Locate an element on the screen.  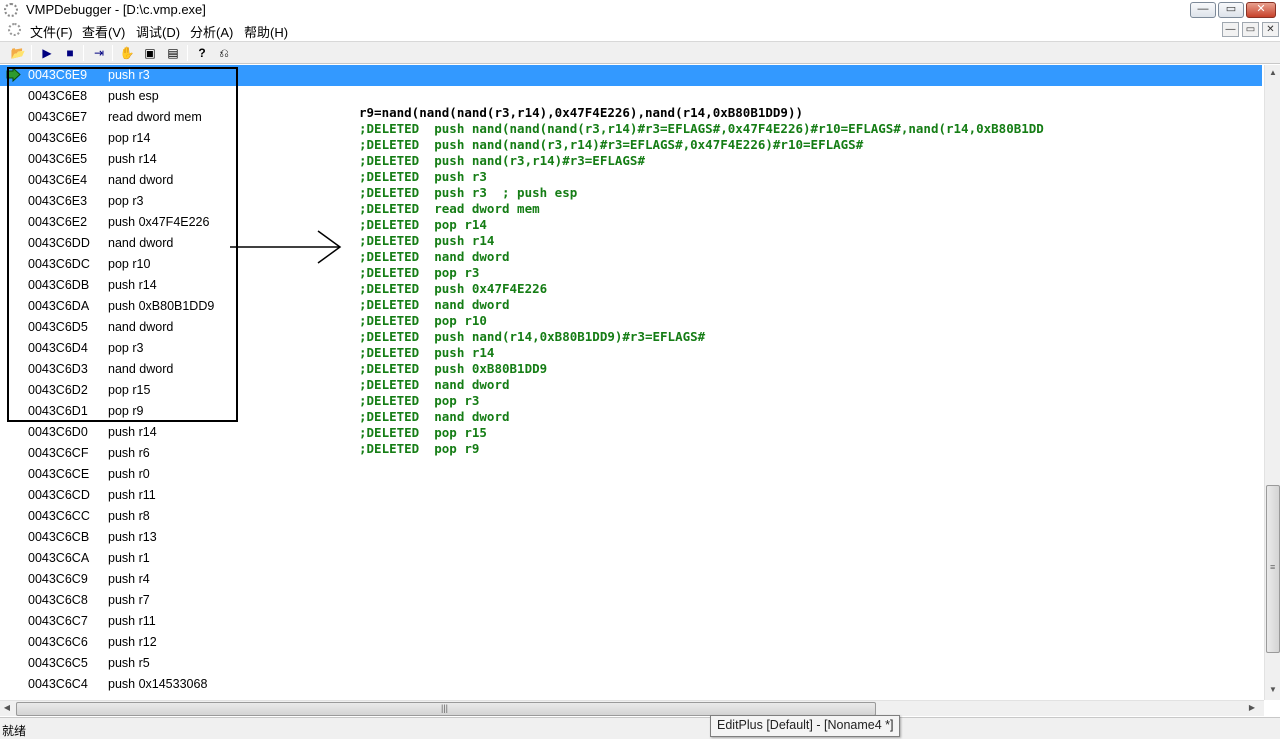
listing-row: 0043C6CE push r0 is located at coordinates (631, 474).